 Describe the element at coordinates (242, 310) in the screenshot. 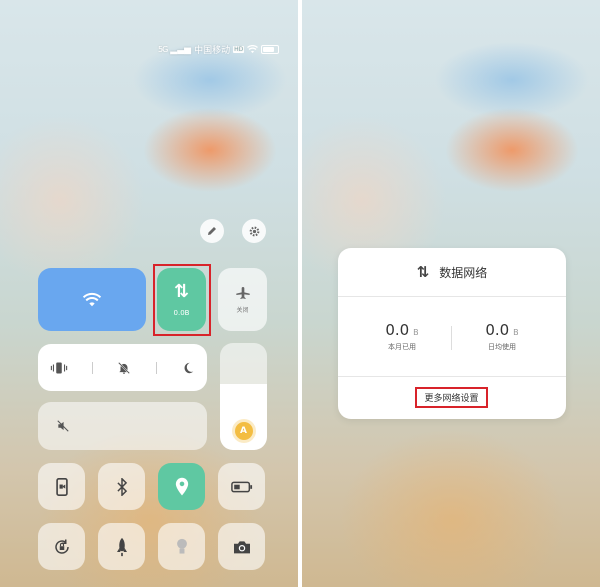

I see `airplane-label: 关闭` at that location.